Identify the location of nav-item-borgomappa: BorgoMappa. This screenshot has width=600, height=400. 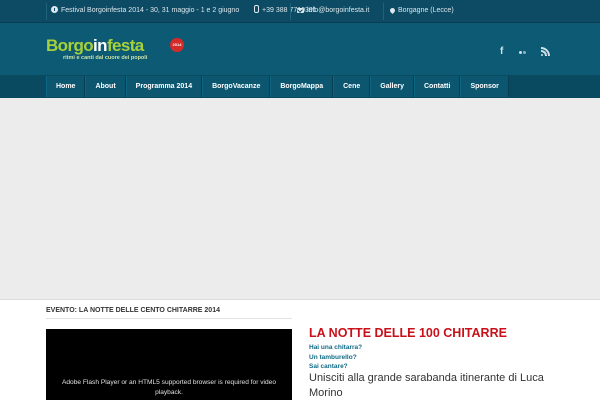
(302, 86).